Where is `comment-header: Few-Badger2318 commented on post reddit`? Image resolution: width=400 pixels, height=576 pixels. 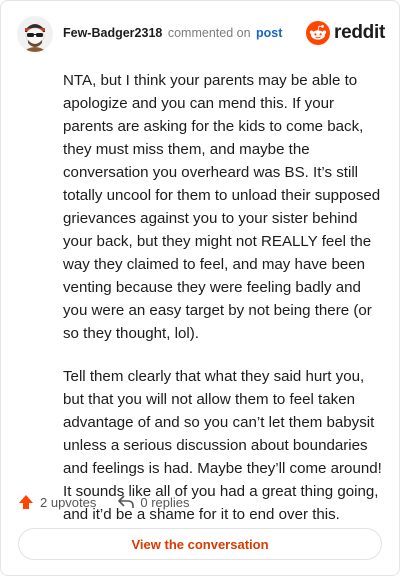
comment-header: Few-Badger2318 commented on post reddit is located at coordinates (201, 35).